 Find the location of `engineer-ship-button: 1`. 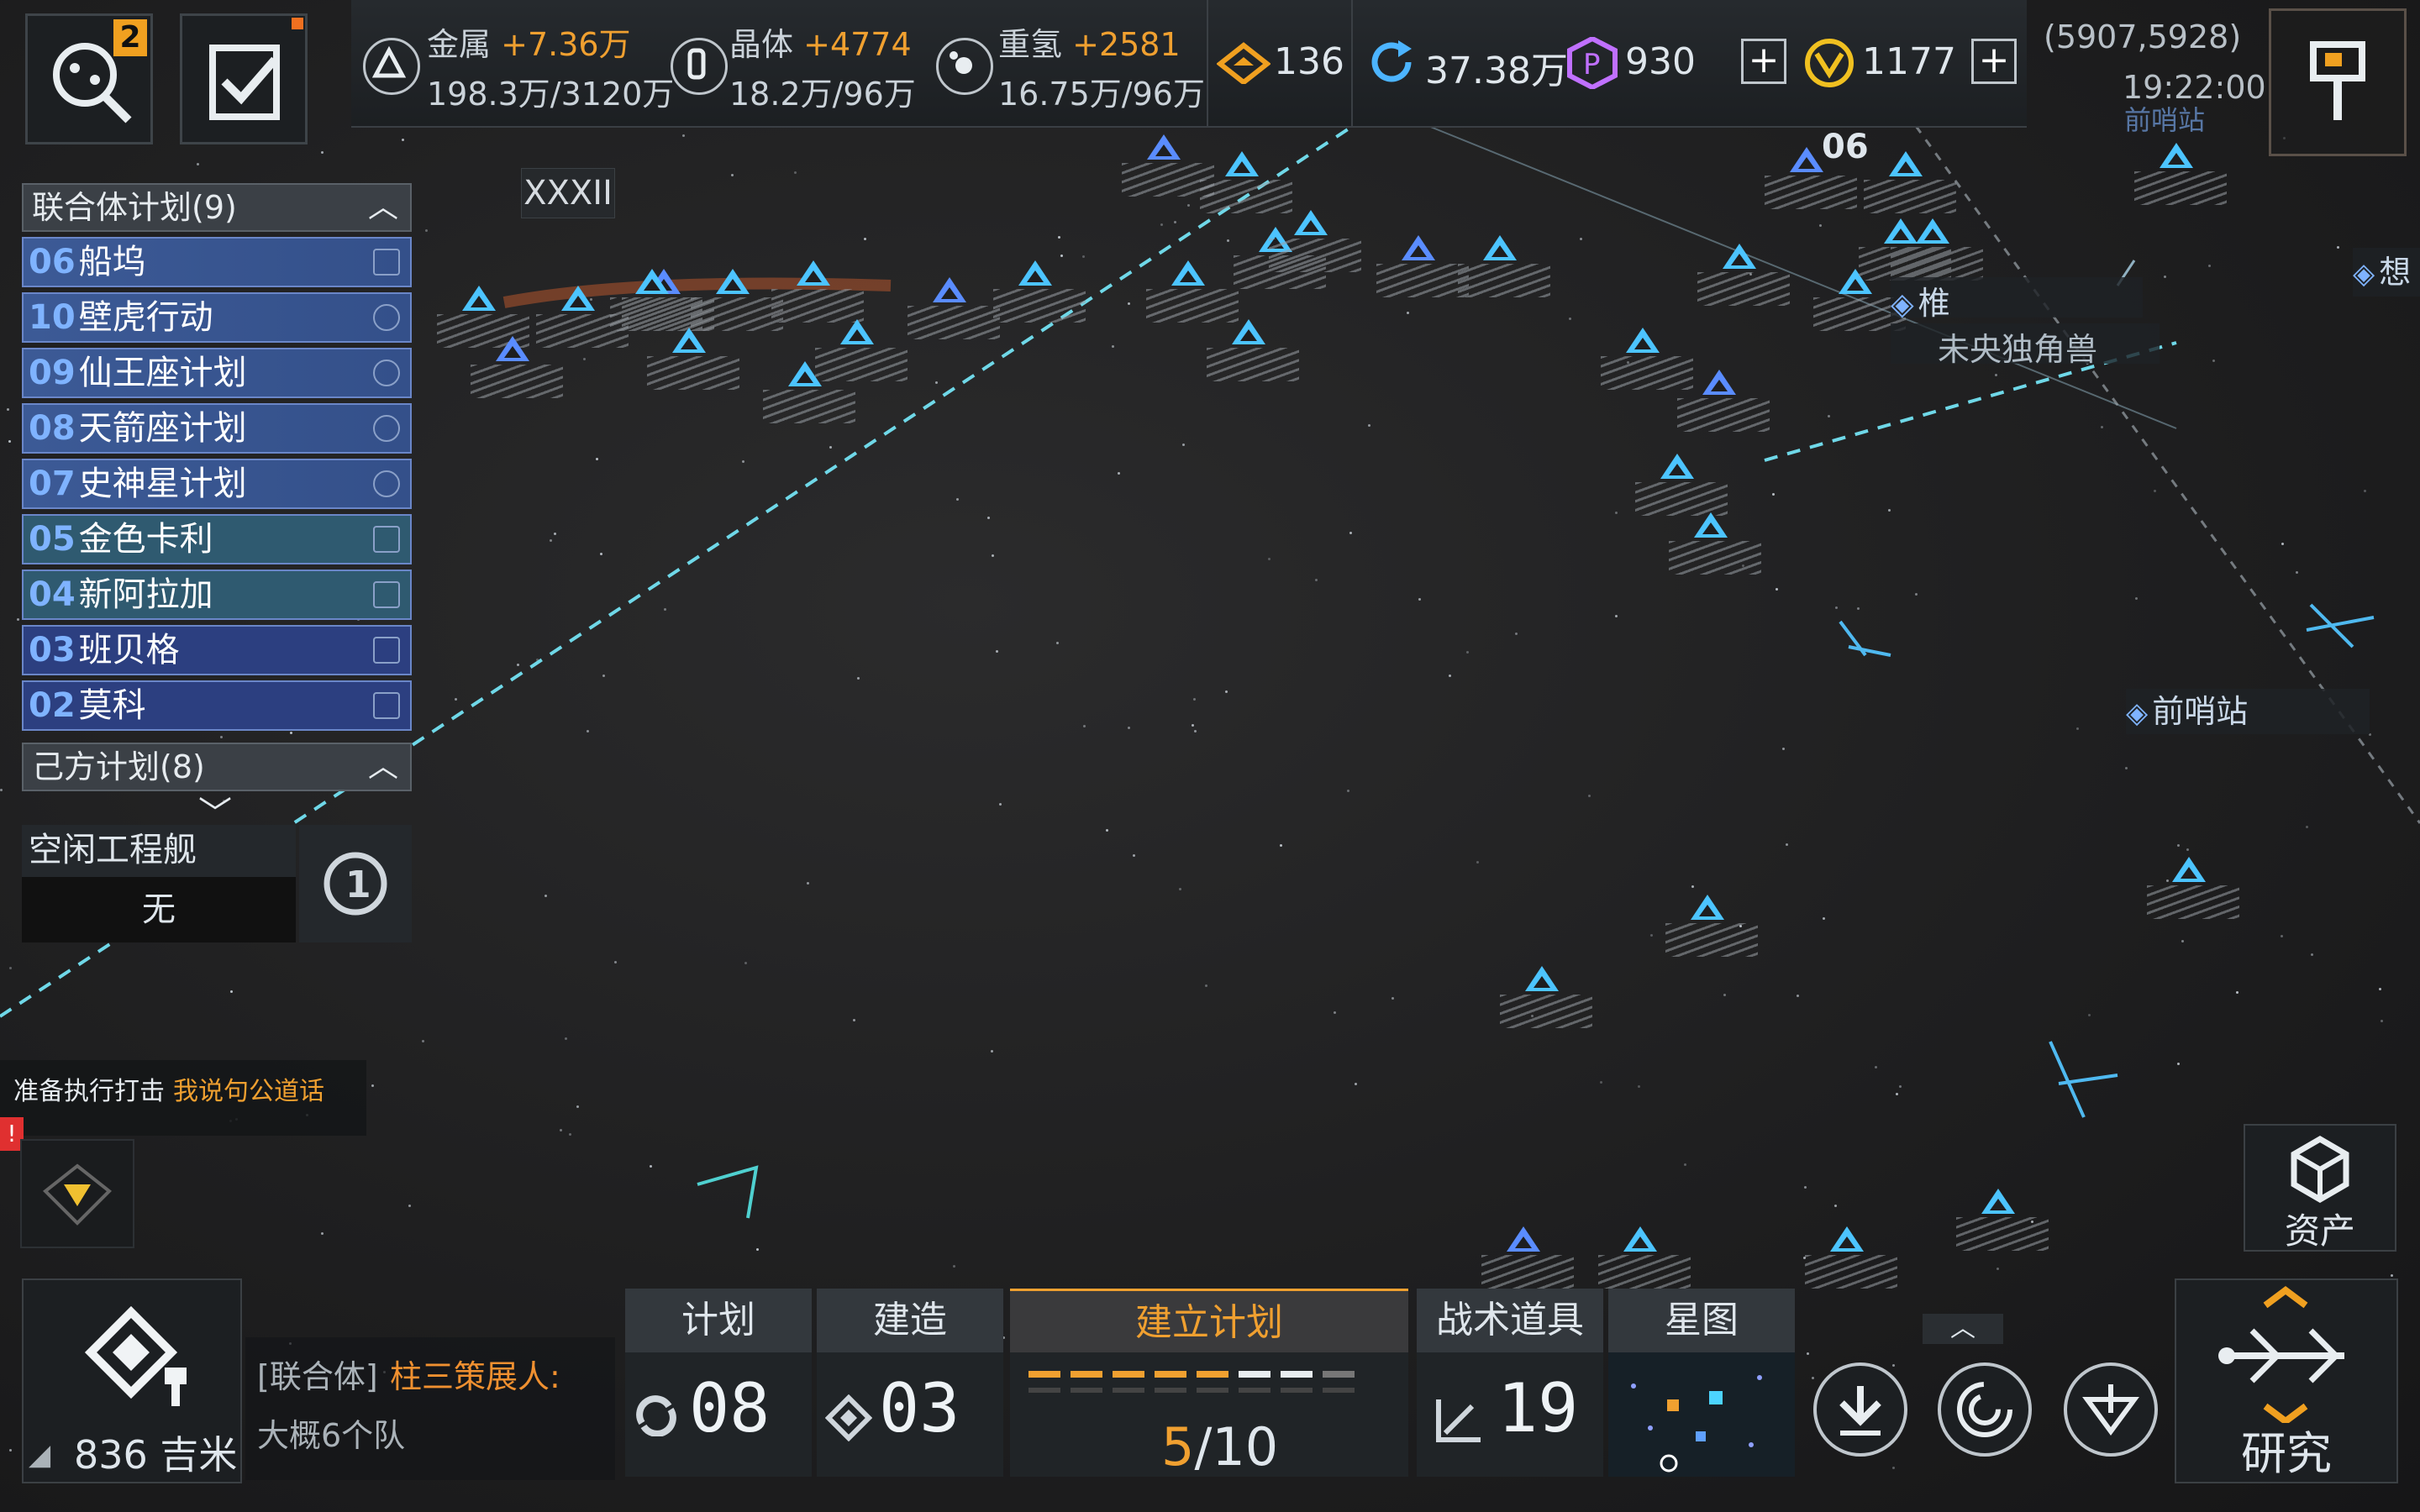

engineer-ship-button: 1 is located at coordinates (355, 883).